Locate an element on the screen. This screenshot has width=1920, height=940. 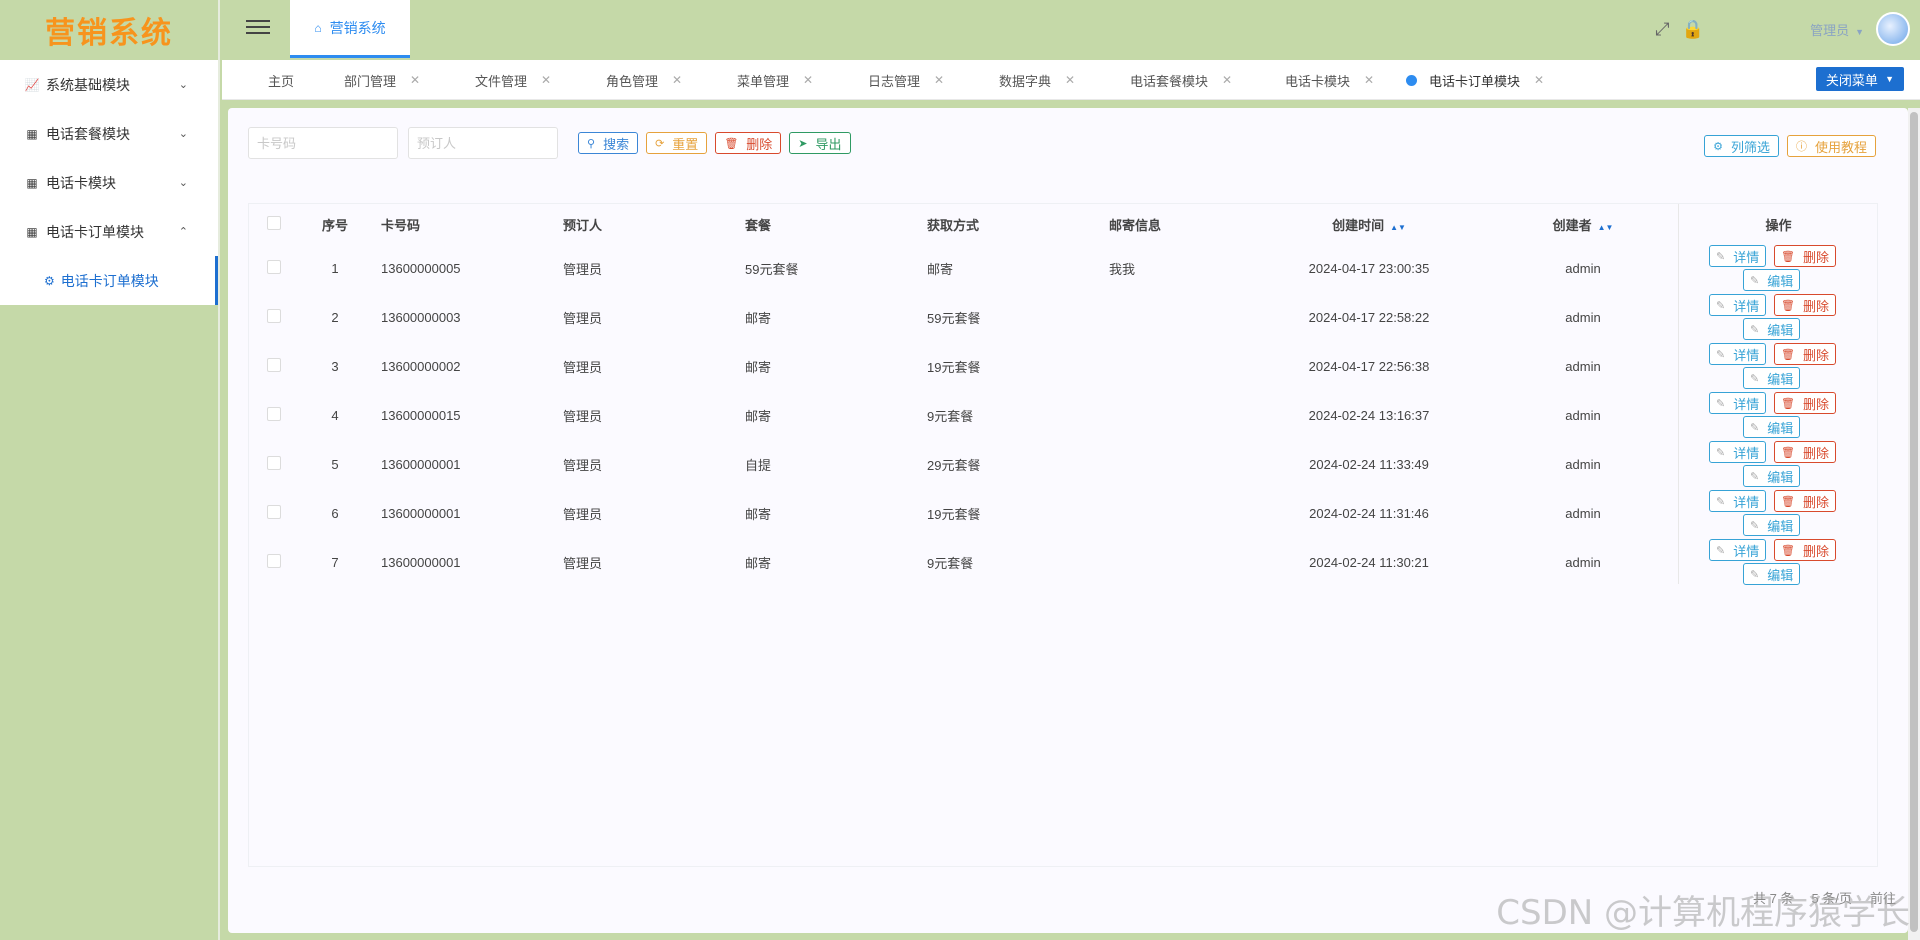
tag-dict: 数据字典 ✕ is located at coordinates (1037, 80).